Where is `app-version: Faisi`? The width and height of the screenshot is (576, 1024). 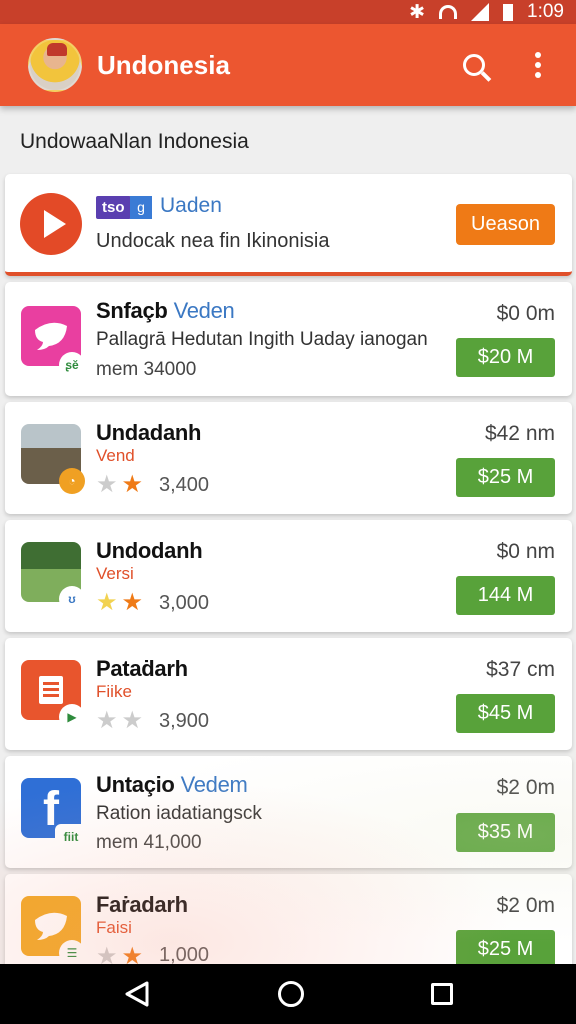 app-version: Faisi is located at coordinates (114, 927).